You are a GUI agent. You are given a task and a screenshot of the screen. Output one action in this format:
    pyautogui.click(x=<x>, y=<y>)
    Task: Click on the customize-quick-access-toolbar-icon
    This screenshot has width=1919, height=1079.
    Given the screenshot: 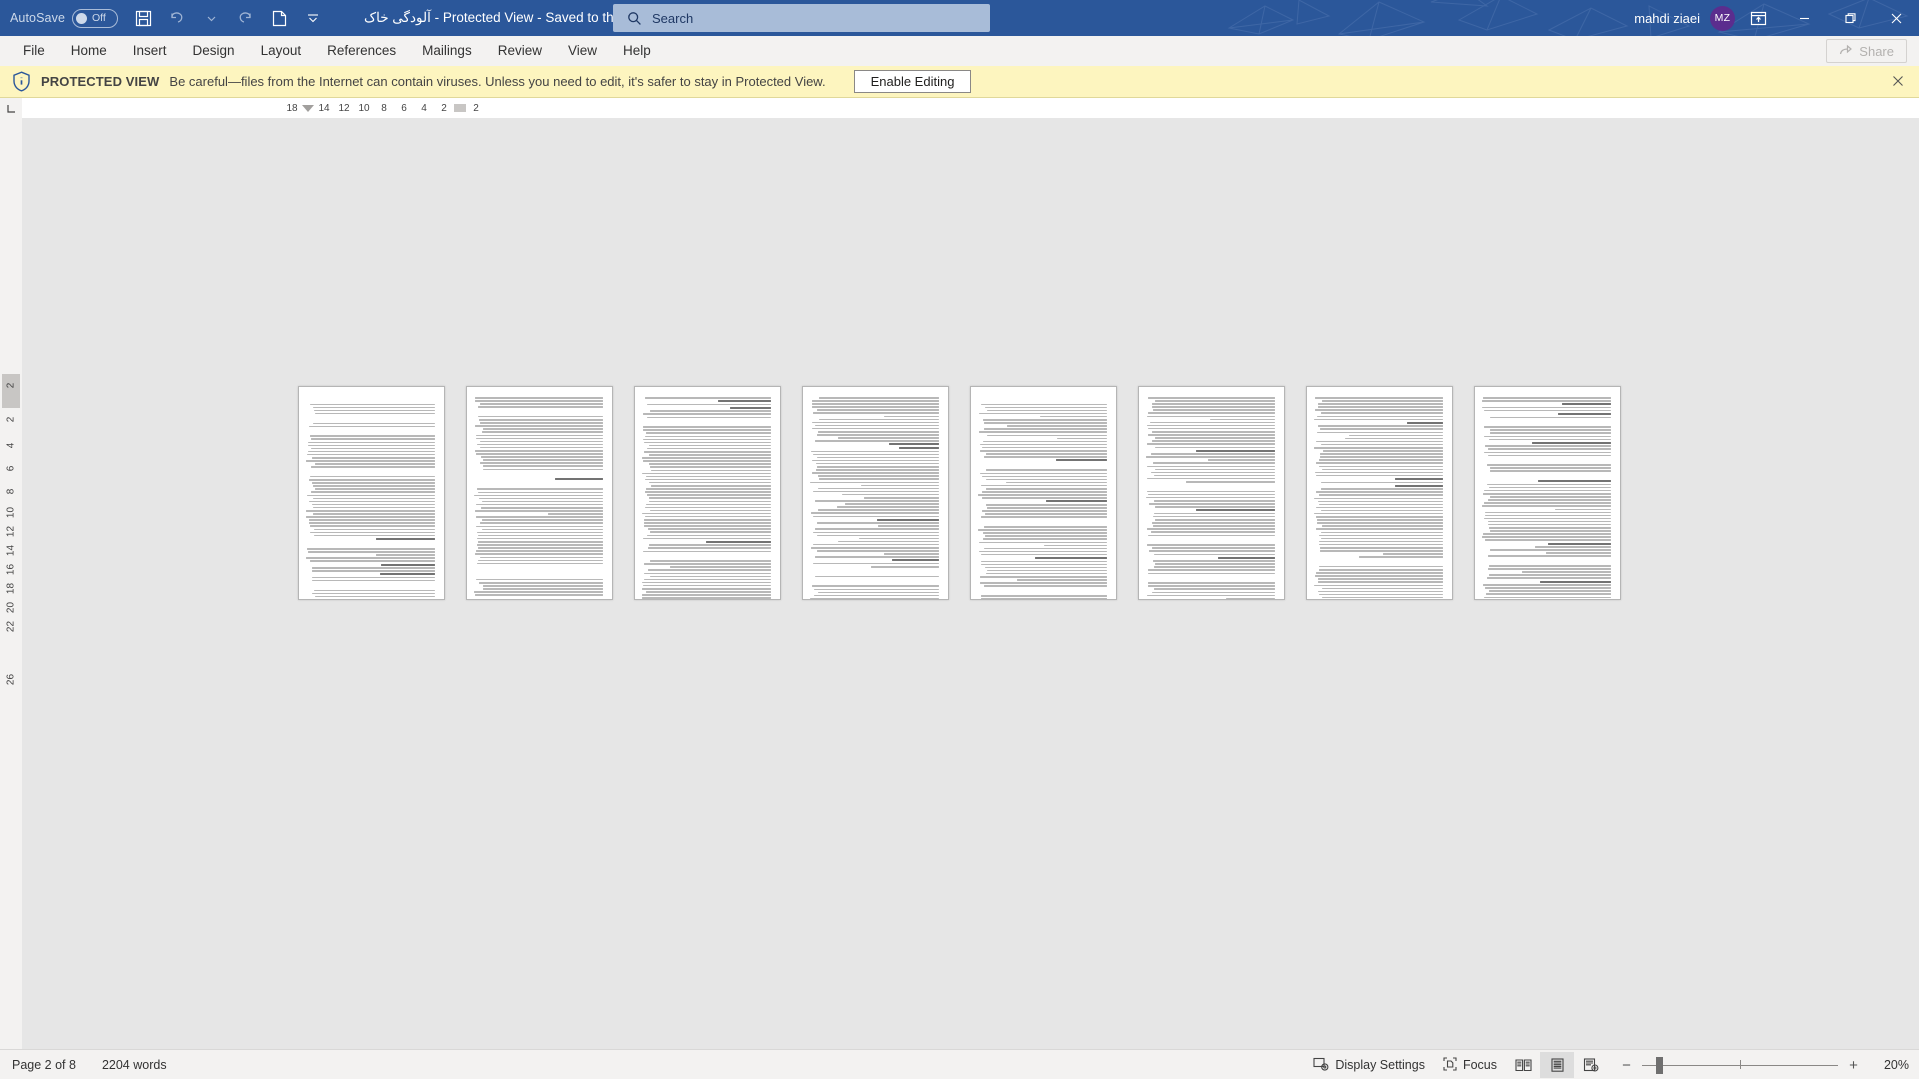 What is the action you would take?
    pyautogui.click(x=313, y=18)
    